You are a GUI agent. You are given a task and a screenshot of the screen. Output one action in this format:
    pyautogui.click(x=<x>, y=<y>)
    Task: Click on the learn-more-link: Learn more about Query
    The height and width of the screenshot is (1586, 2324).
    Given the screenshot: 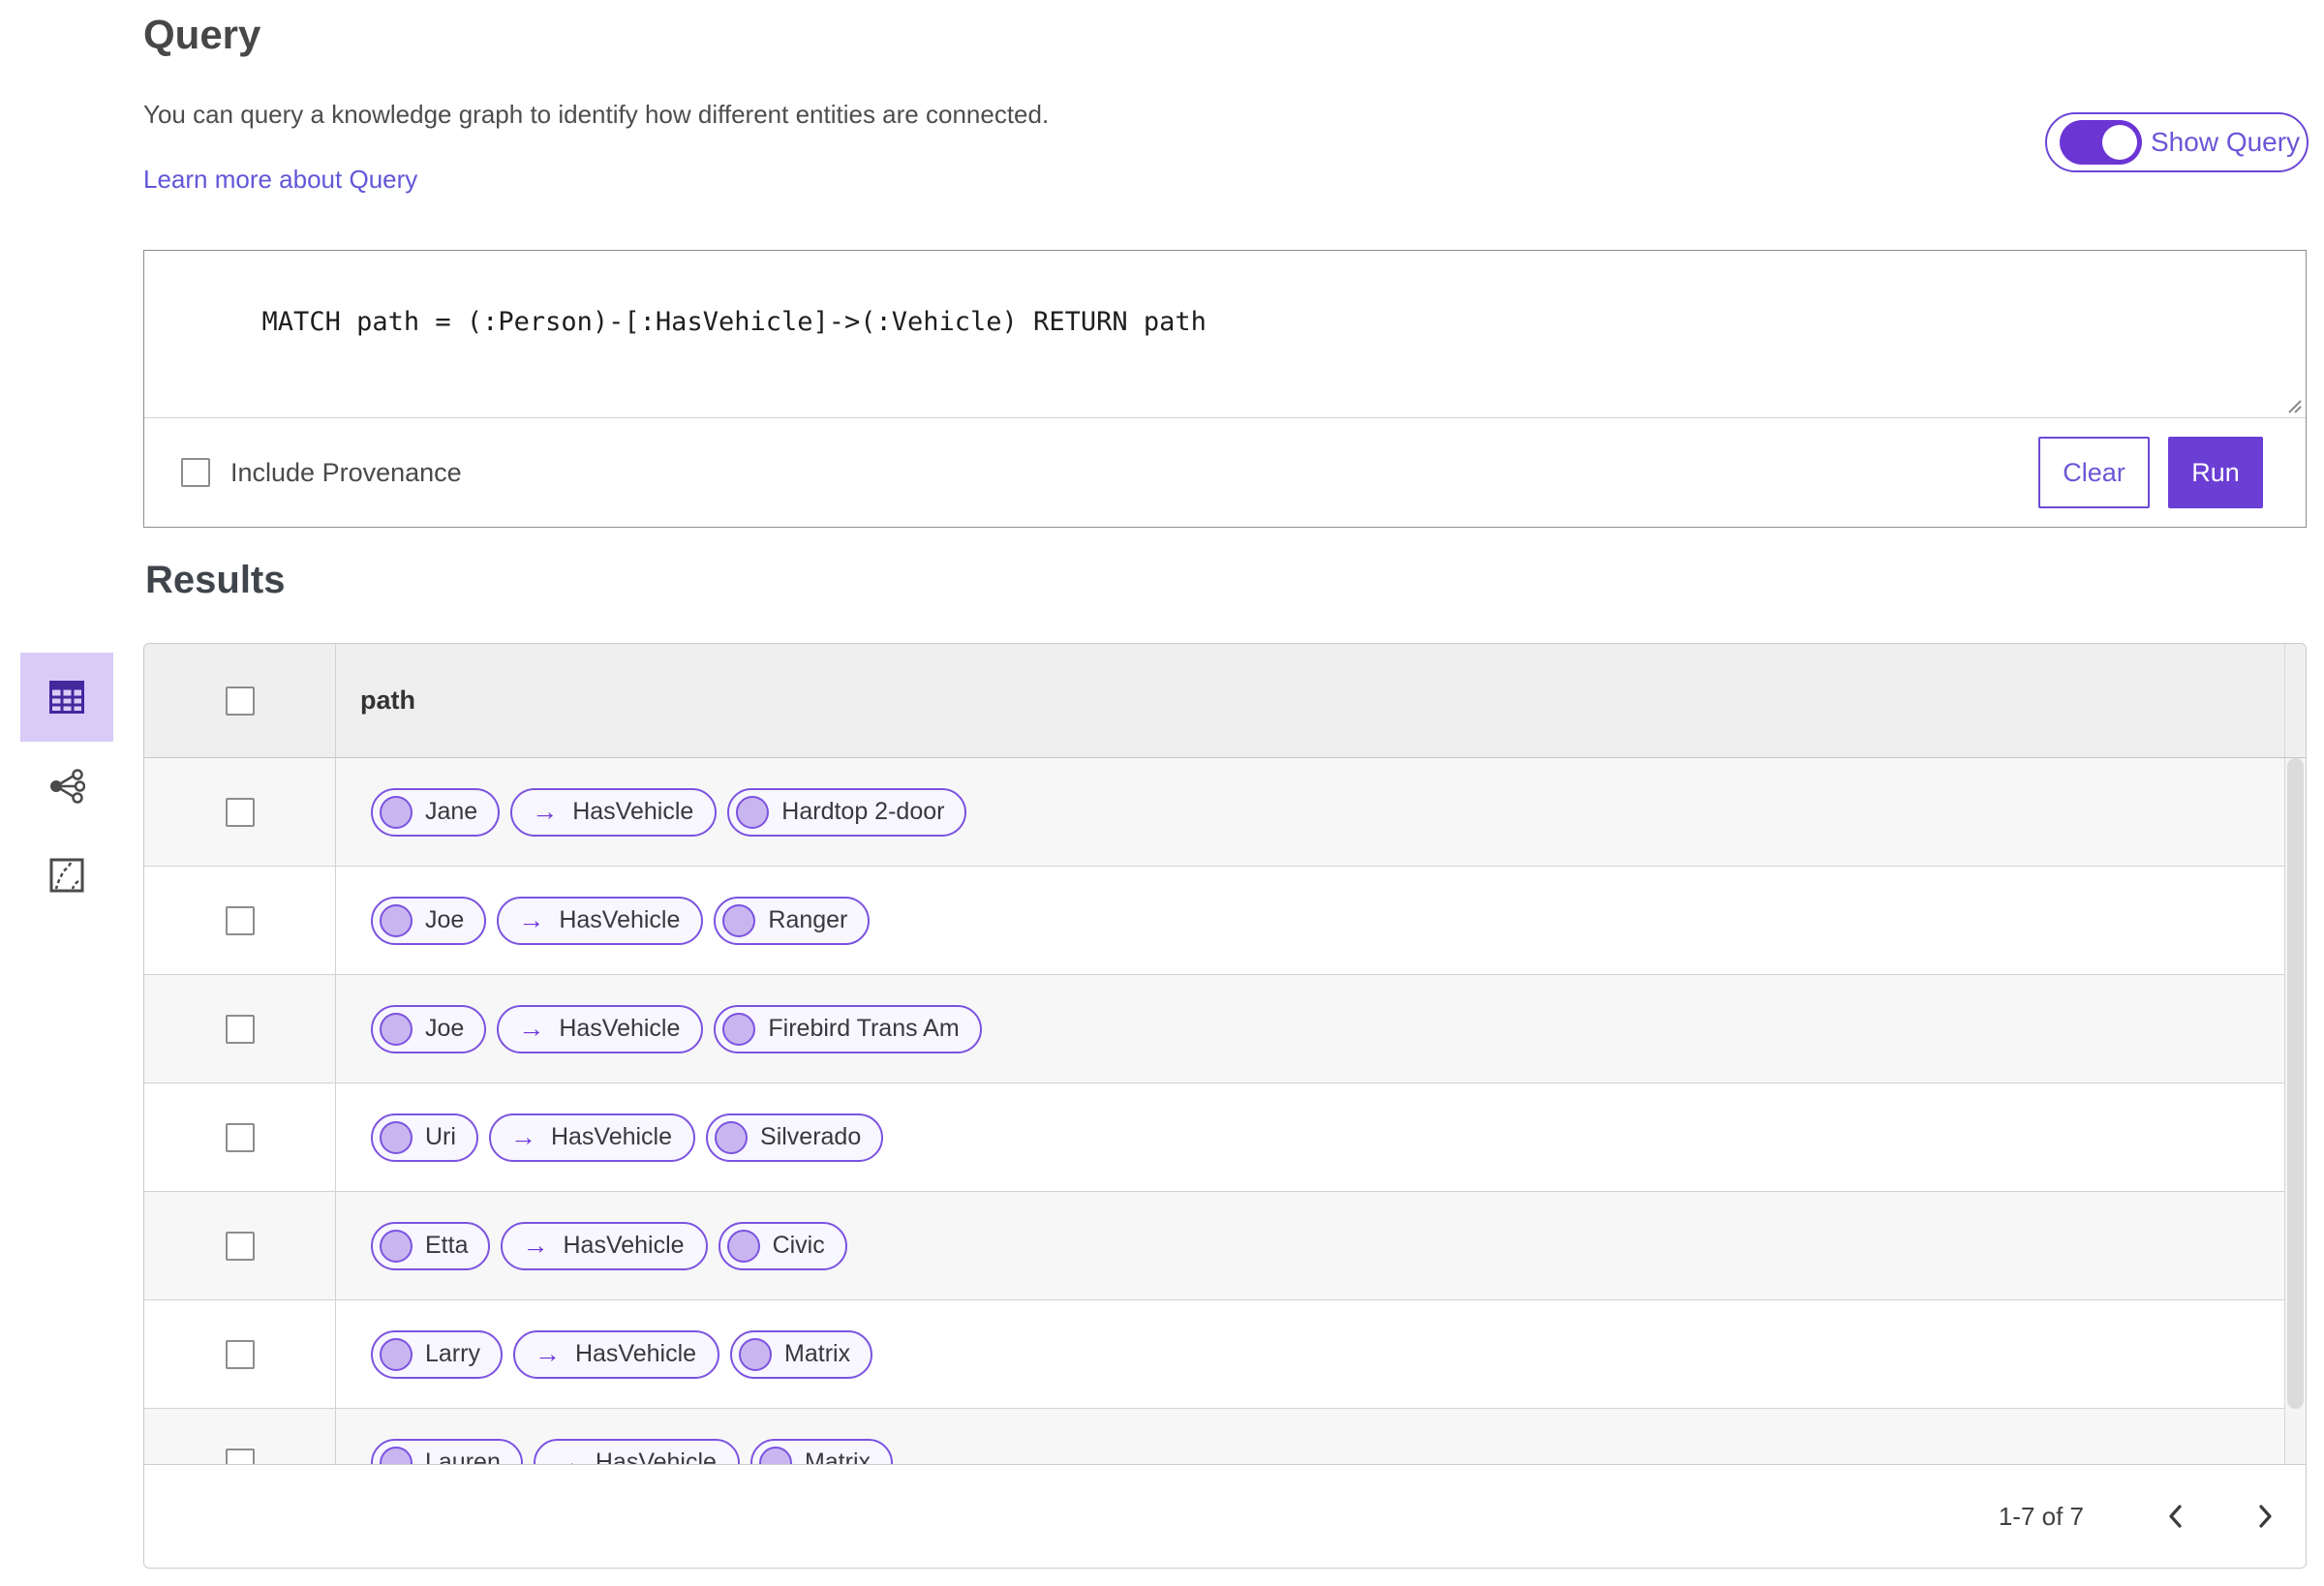 What is the action you would take?
    pyautogui.click(x=280, y=180)
    